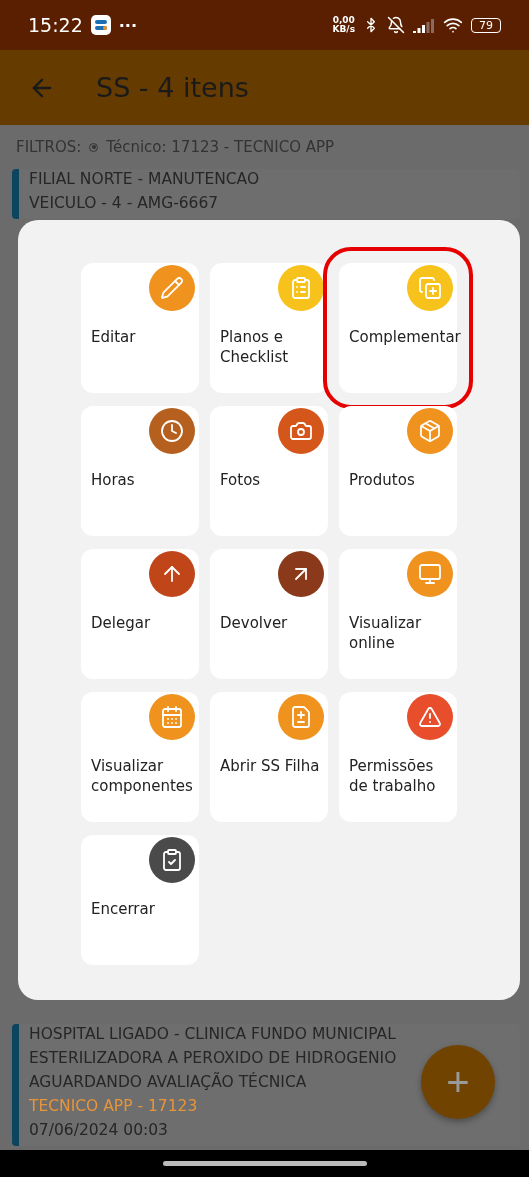  Describe the element at coordinates (398, 614) in the screenshot. I see `action-tile: Visualizar online` at that location.